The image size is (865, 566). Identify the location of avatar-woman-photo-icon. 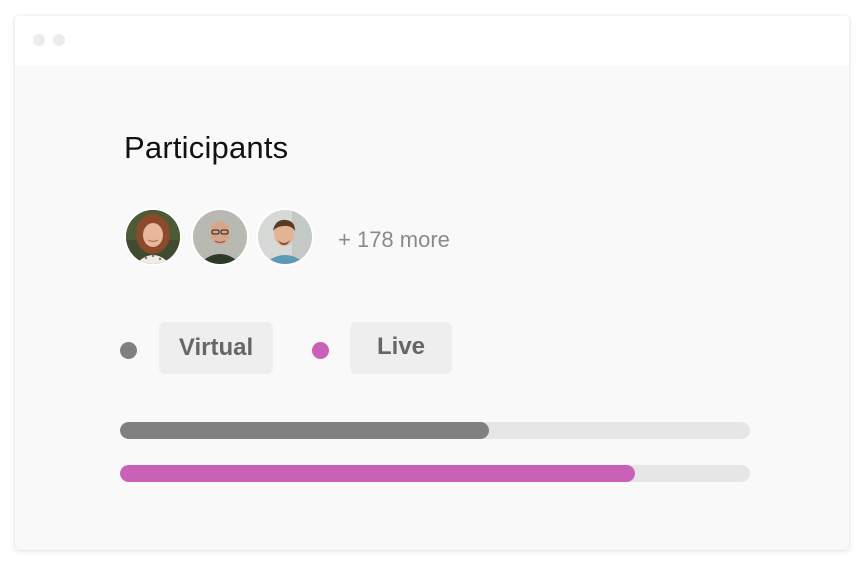
(153, 237).